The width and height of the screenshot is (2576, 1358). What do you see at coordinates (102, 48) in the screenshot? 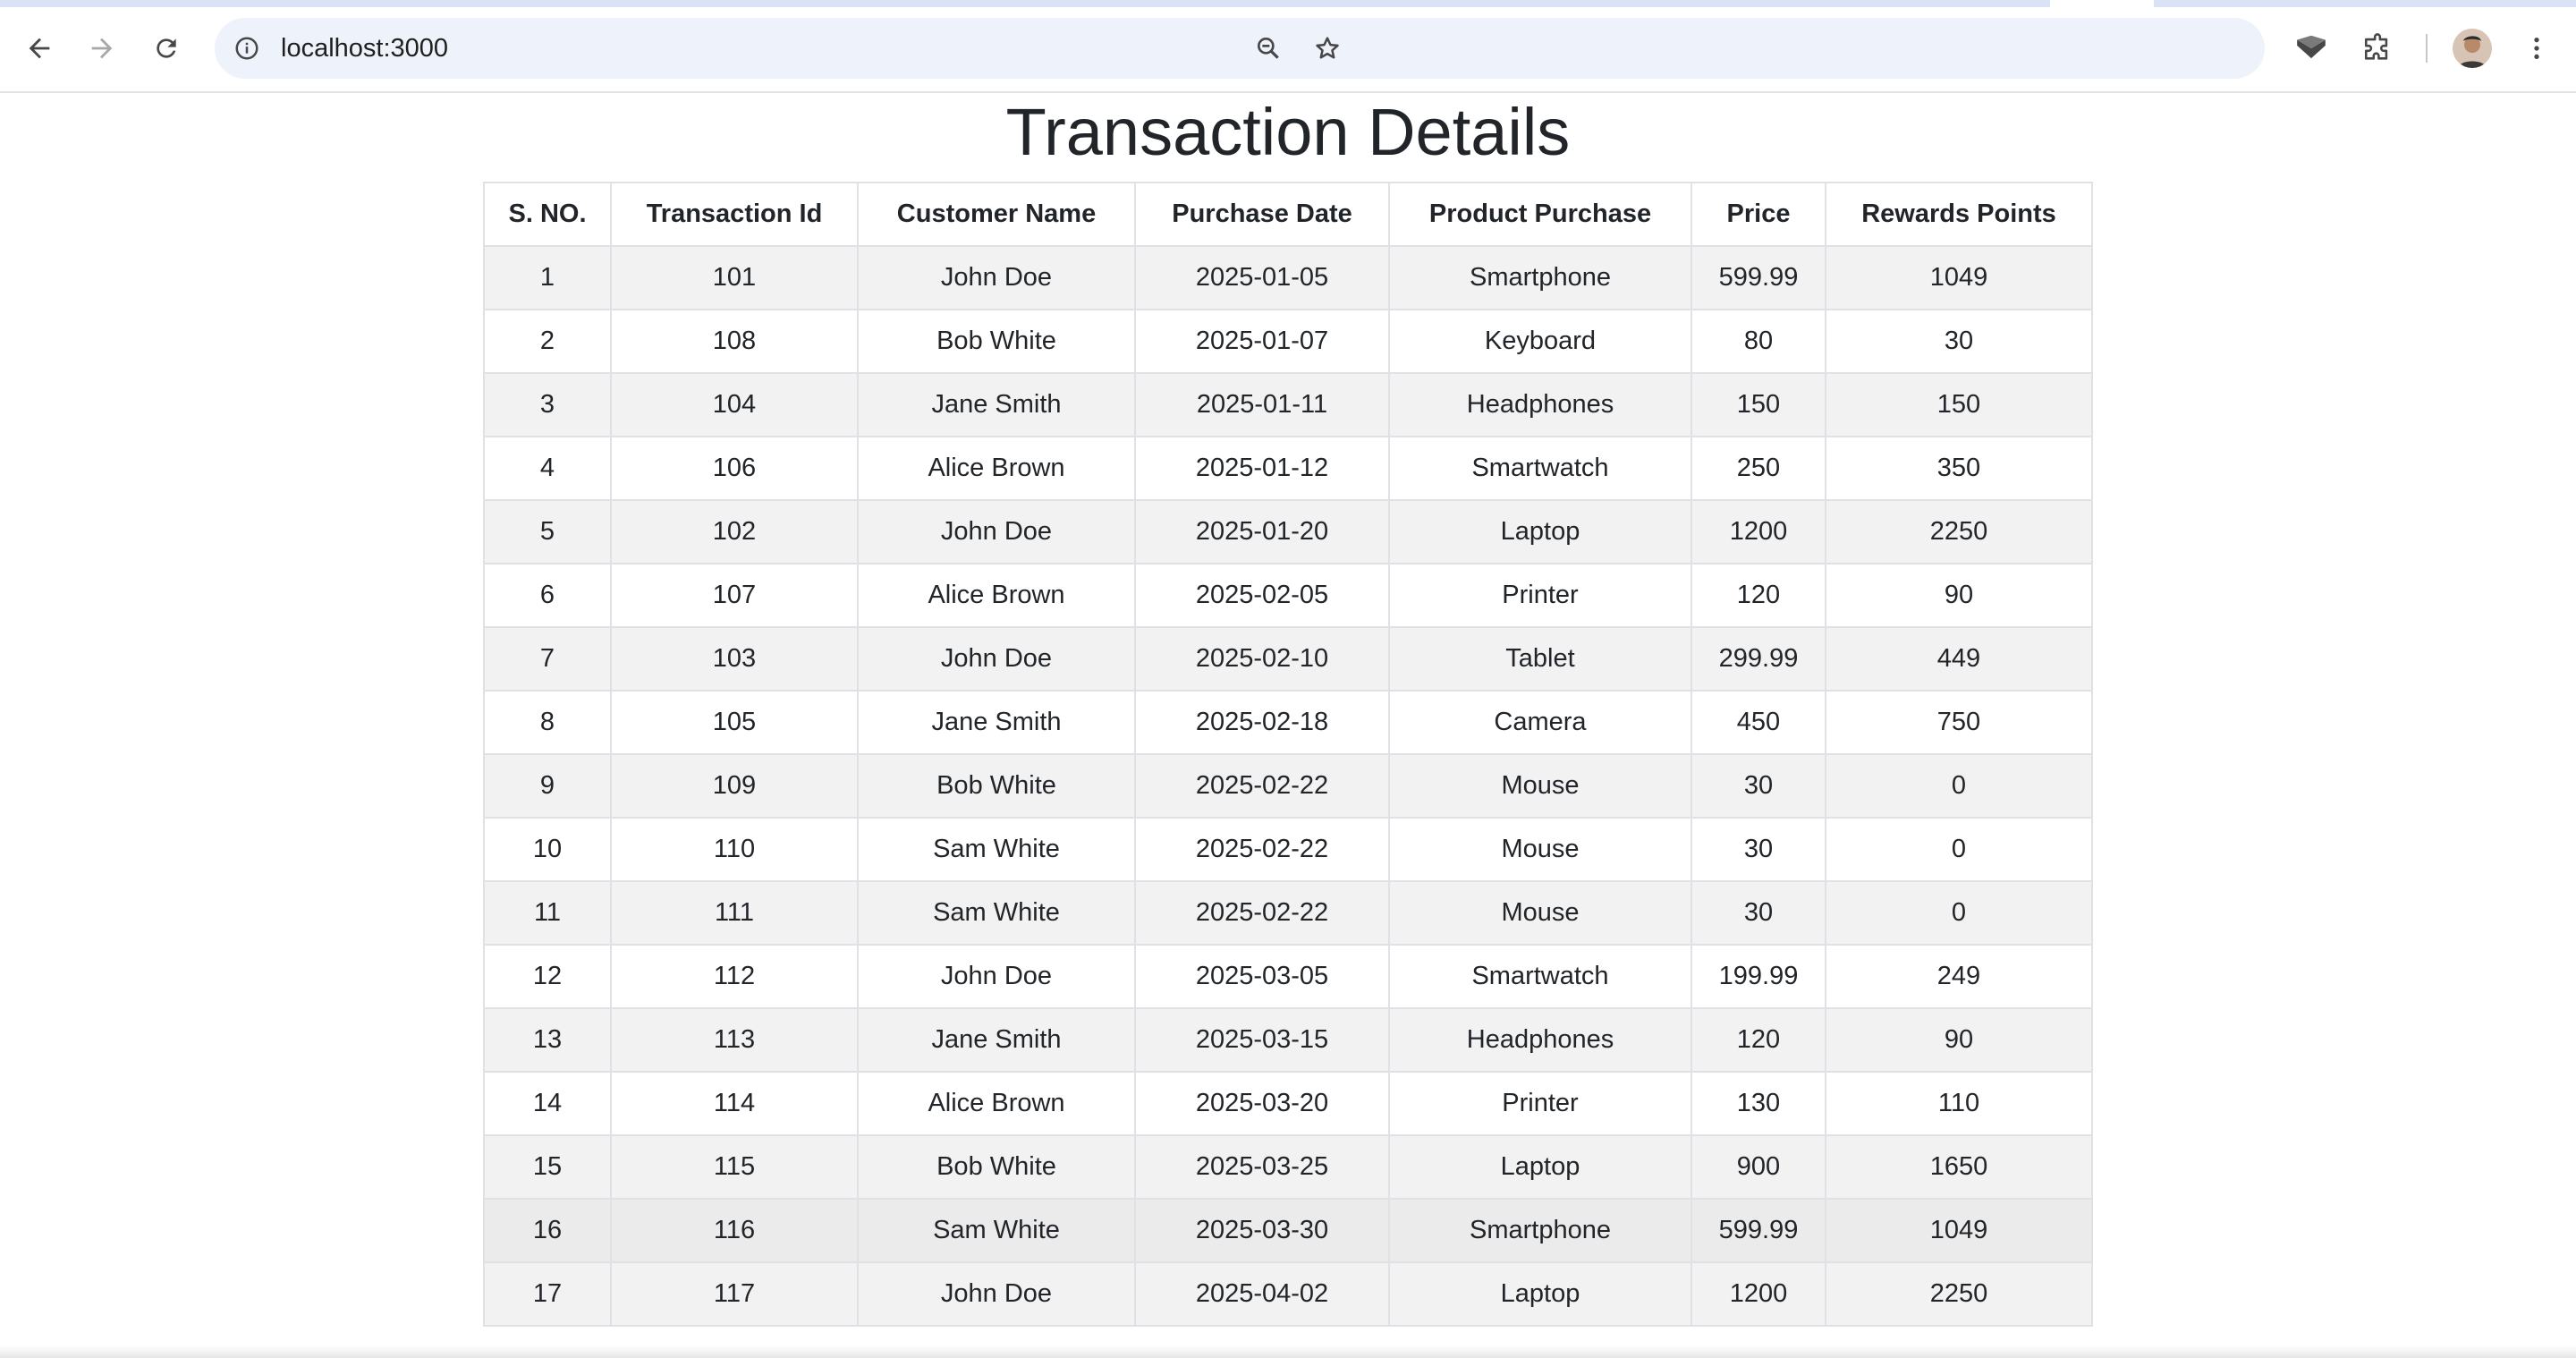
I see `forward-button` at bounding box center [102, 48].